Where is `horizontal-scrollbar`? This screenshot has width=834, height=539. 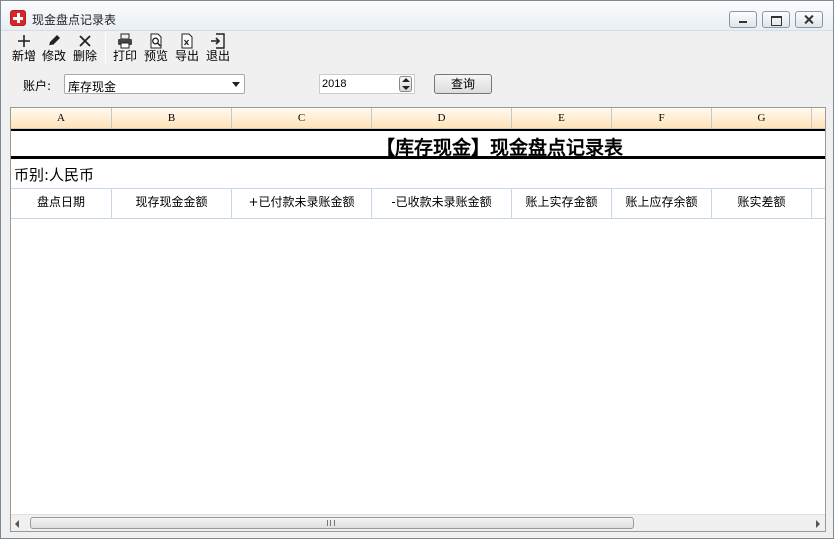 horizontal-scrollbar is located at coordinates (418, 522).